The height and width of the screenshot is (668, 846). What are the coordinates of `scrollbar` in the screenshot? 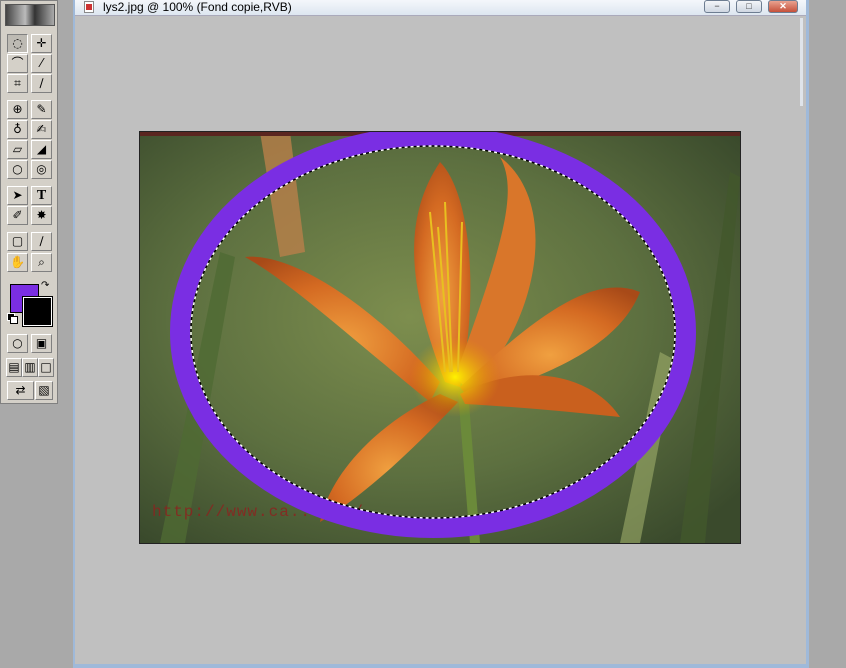 It's located at (801, 62).